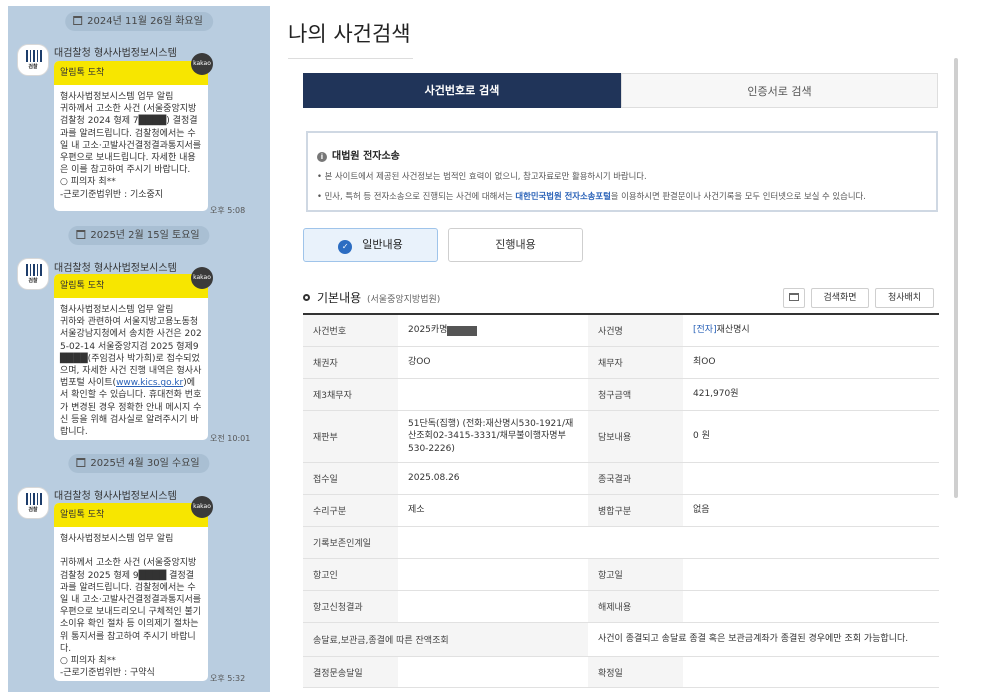 The height and width of the screenshot is (698, 986). What do you see at coordinates (462, 330) in the screenshot?
I see `redaction-mask` at bounding box center [462, 330].